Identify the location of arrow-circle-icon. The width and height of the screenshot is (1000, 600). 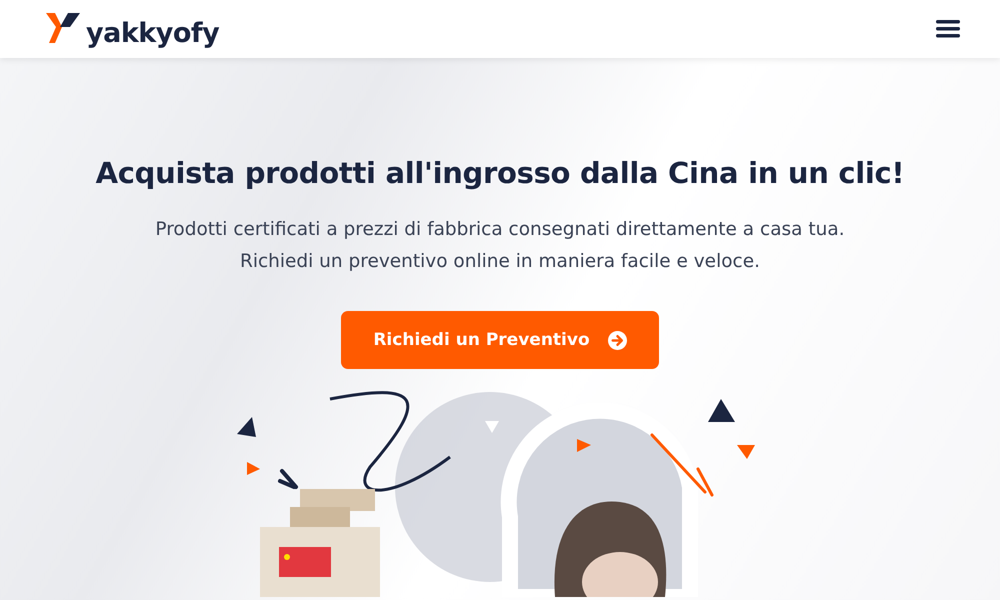
(617, 340).